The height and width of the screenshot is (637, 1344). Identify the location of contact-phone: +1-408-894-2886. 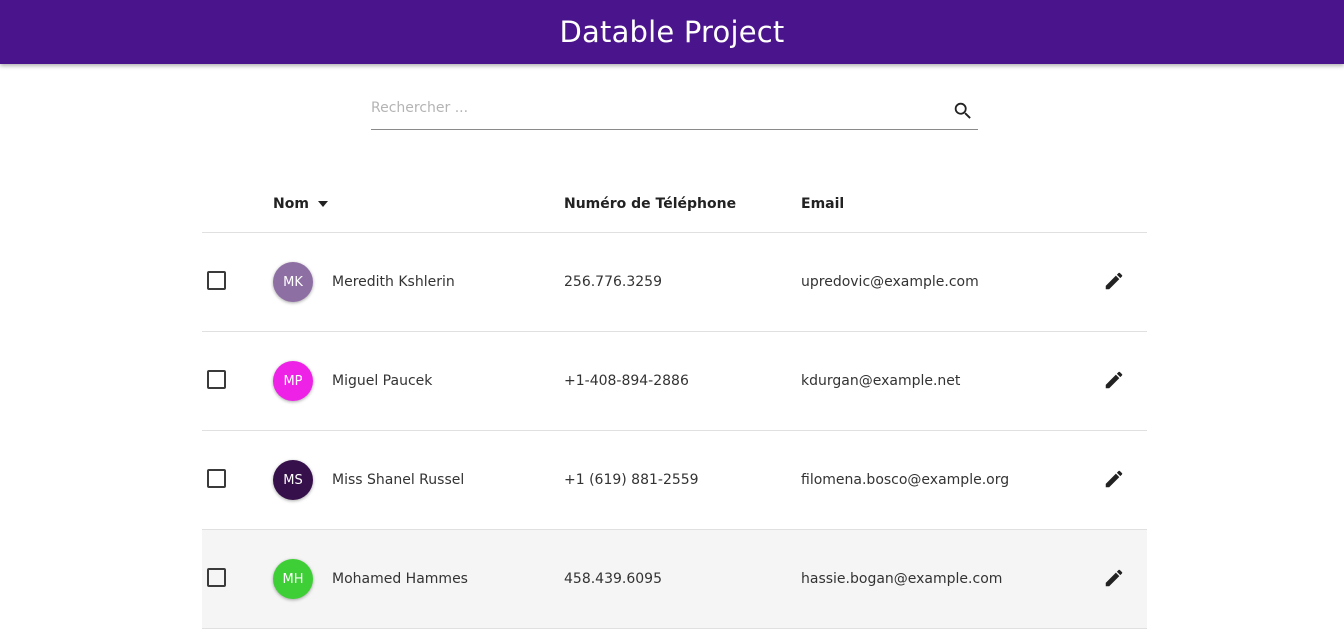
(626, 381).